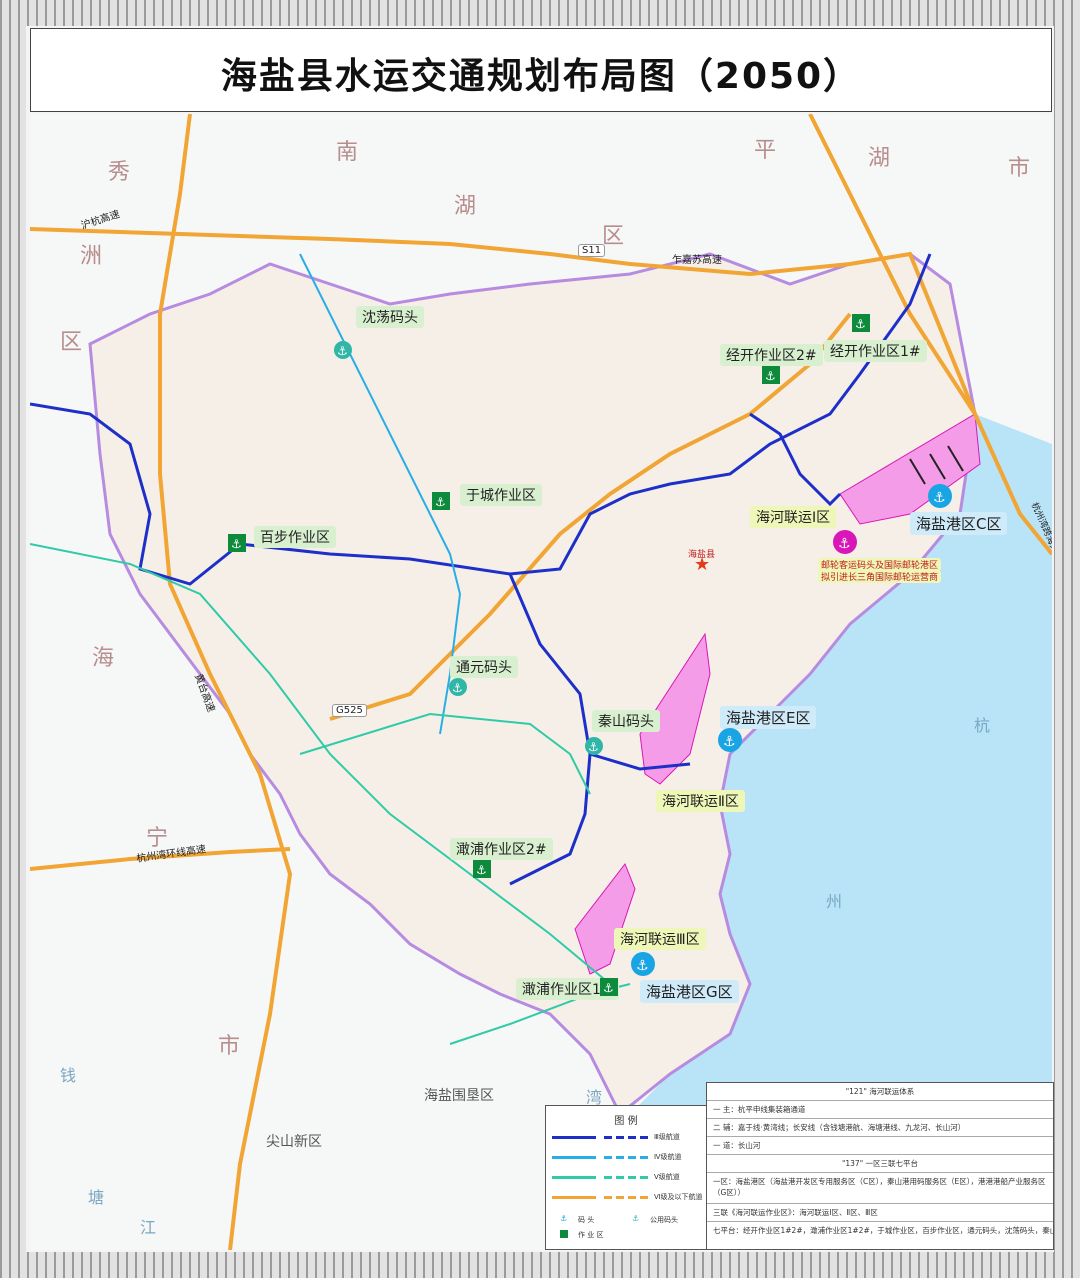  Describe the element at coordinates (591, 1235) in the screenshot. I see `legend-icon-label: 作 业 区` at that location.